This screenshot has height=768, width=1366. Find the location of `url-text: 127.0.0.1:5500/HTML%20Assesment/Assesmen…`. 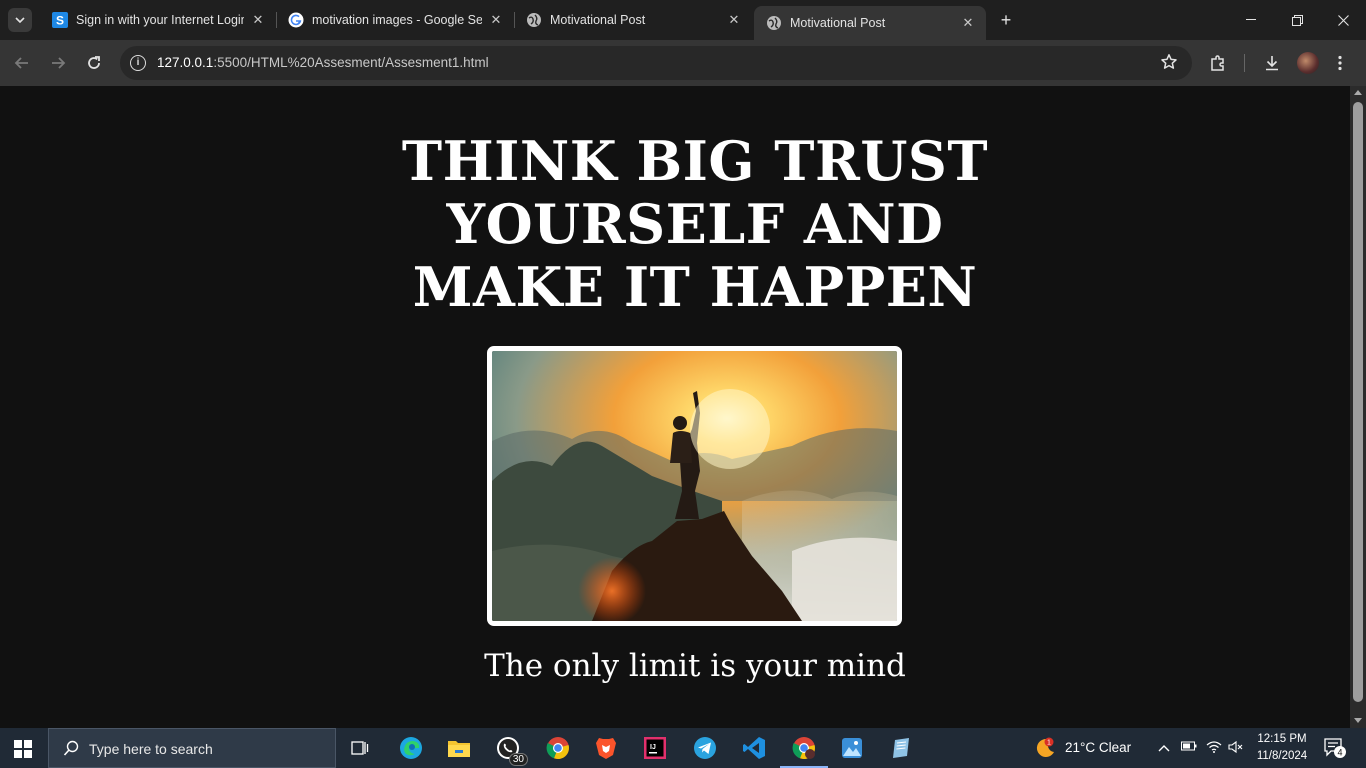

url-text: 127.0.0.1:5500/HTML%20Assesment/Assesmen… is located at coordinates (323, 62).